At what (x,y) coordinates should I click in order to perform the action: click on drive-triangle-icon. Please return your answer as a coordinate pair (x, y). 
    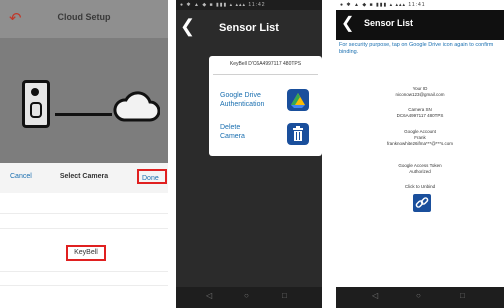
    Looking at the image, I should click on (298, 100).